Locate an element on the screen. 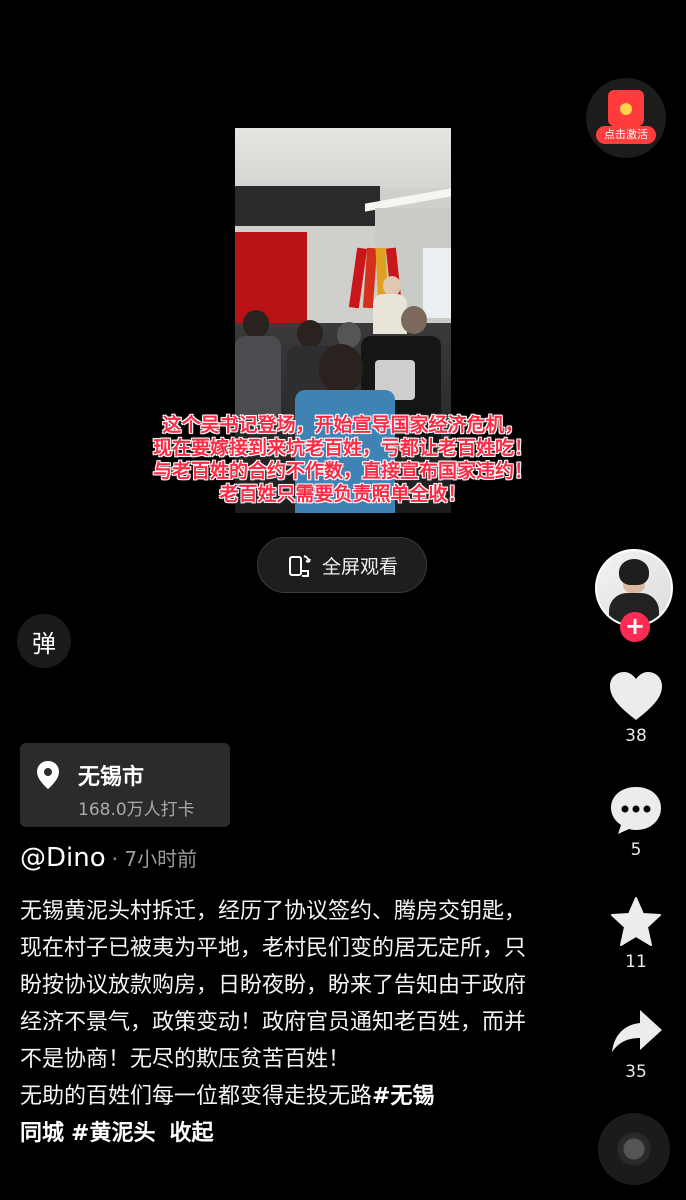  location-pin-icon is located at coordinates (48, 775).